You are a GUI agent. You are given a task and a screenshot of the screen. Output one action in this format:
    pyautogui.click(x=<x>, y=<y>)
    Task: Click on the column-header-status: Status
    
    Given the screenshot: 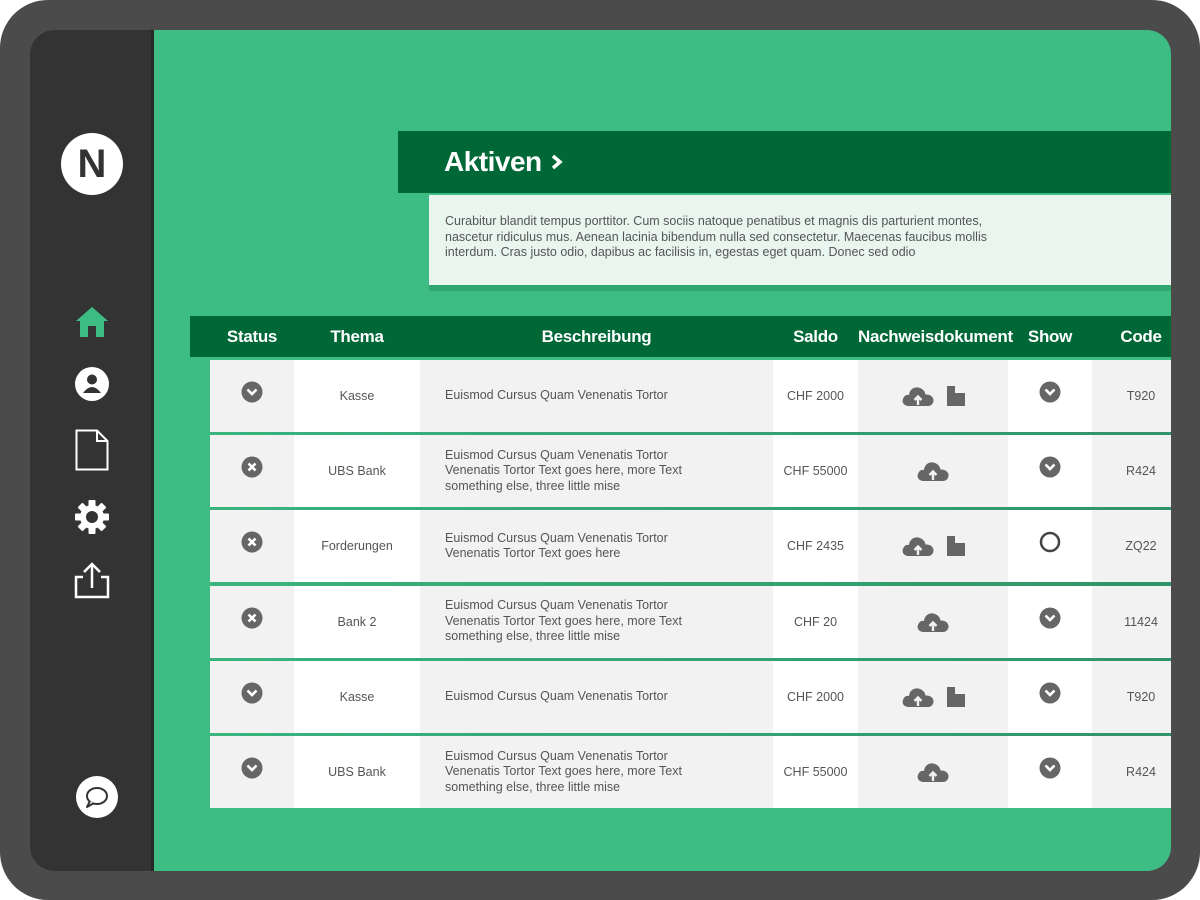 What is the action you would take?
    pyautogui.click(x=252, y=336)
    